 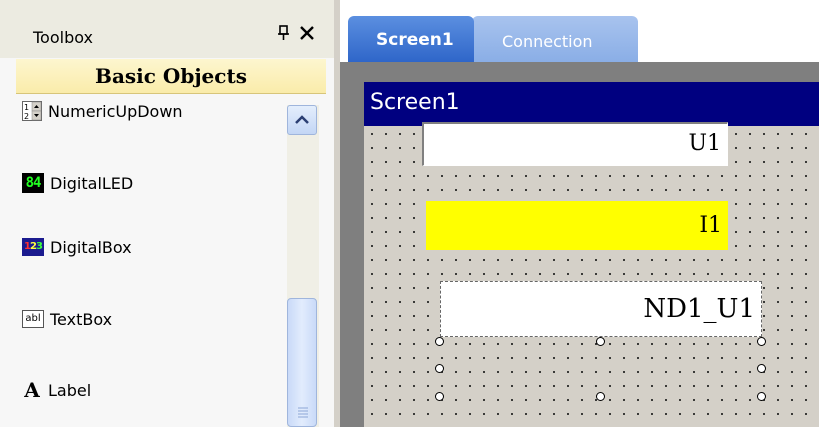 What do you see at coordinates (39, 246) in the screenshot?
I see `digital-box-icon-digit: 3` at bounding box center [39, 246].